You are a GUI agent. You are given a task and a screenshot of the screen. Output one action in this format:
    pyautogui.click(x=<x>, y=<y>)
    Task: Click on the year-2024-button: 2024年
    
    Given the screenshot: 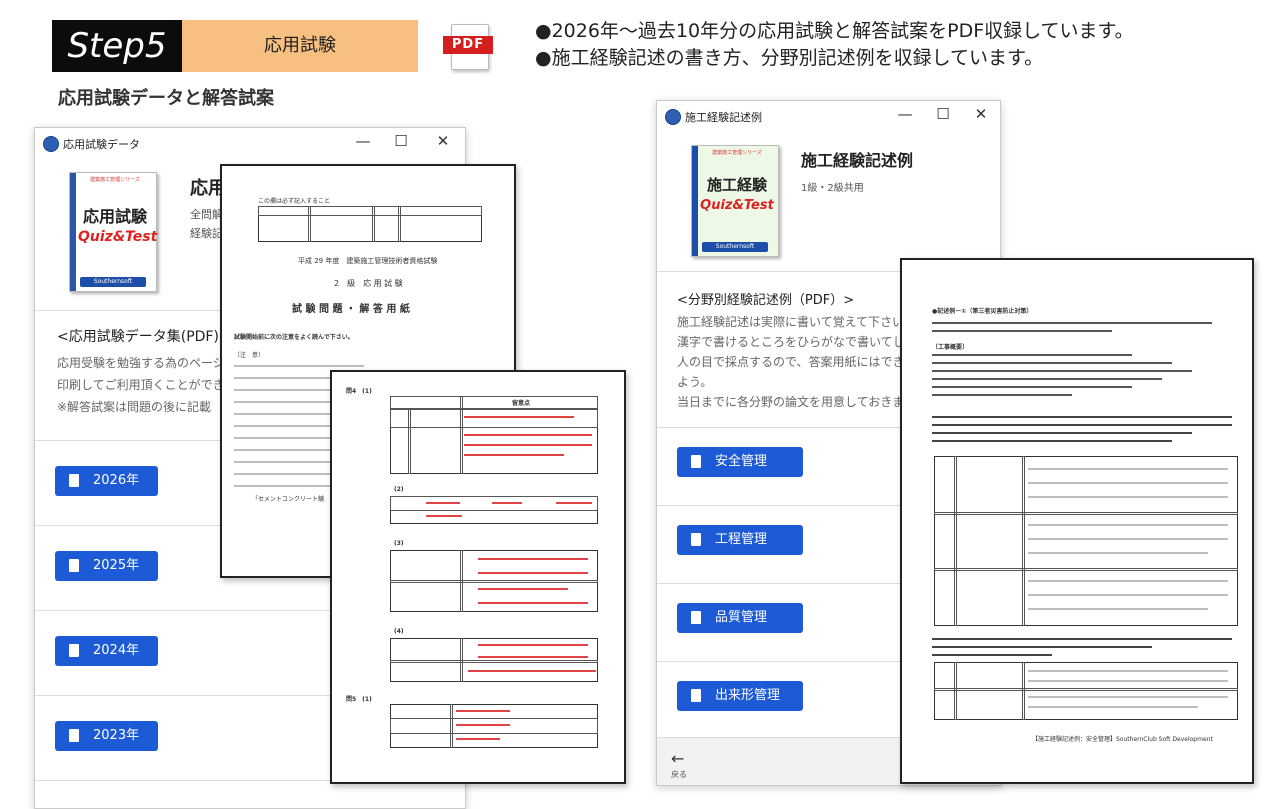 What is the action you would take?
    pyautogui.click(x=106, y=651)
    